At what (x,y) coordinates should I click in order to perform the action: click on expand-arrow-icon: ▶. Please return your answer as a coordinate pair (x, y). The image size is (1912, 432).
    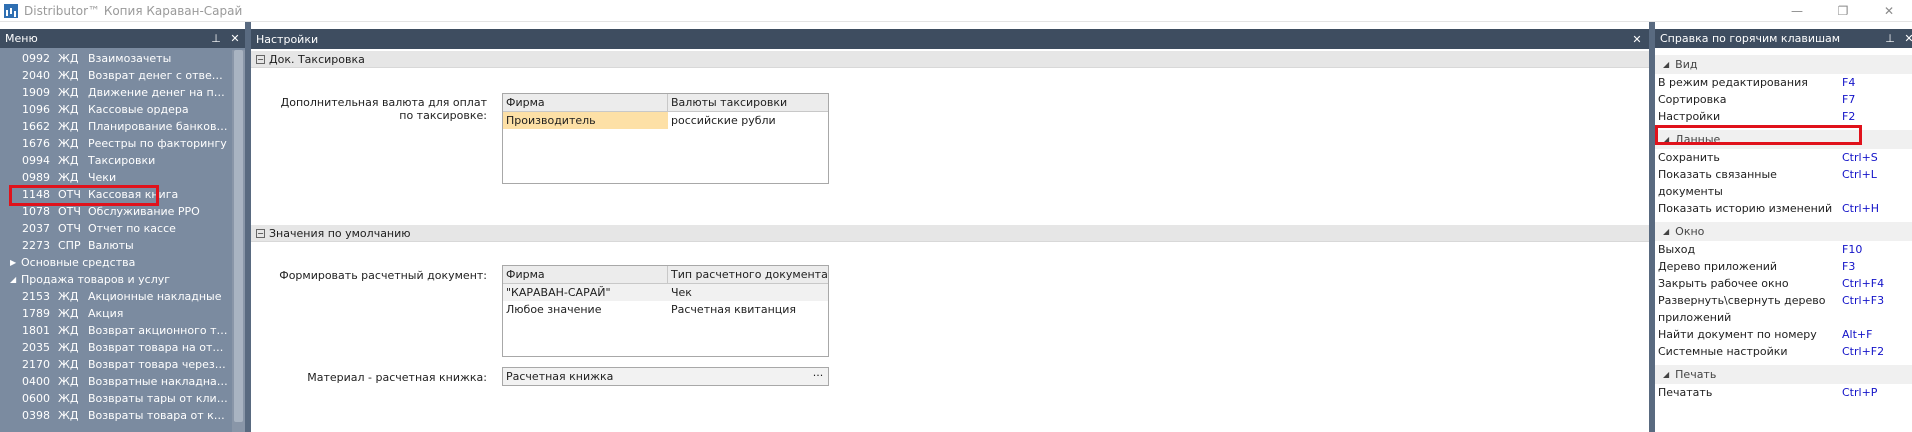
    Looking at the image, I should click on (15, 262).